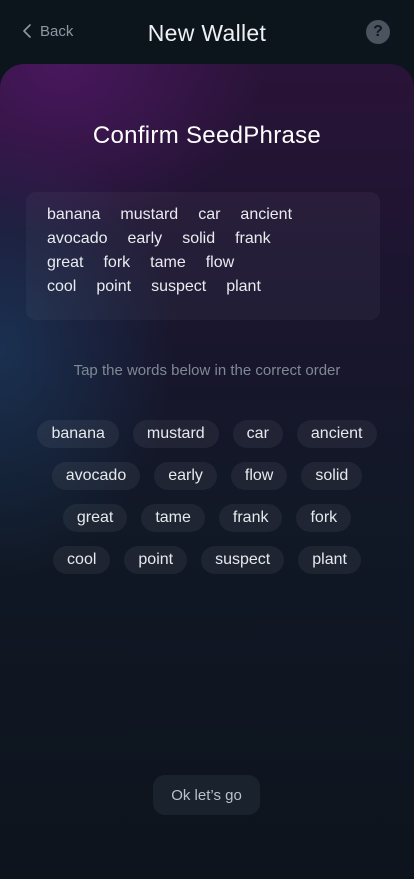  I want to click on seed-phrase-row: cool point suspect plant, so click(203, 290).